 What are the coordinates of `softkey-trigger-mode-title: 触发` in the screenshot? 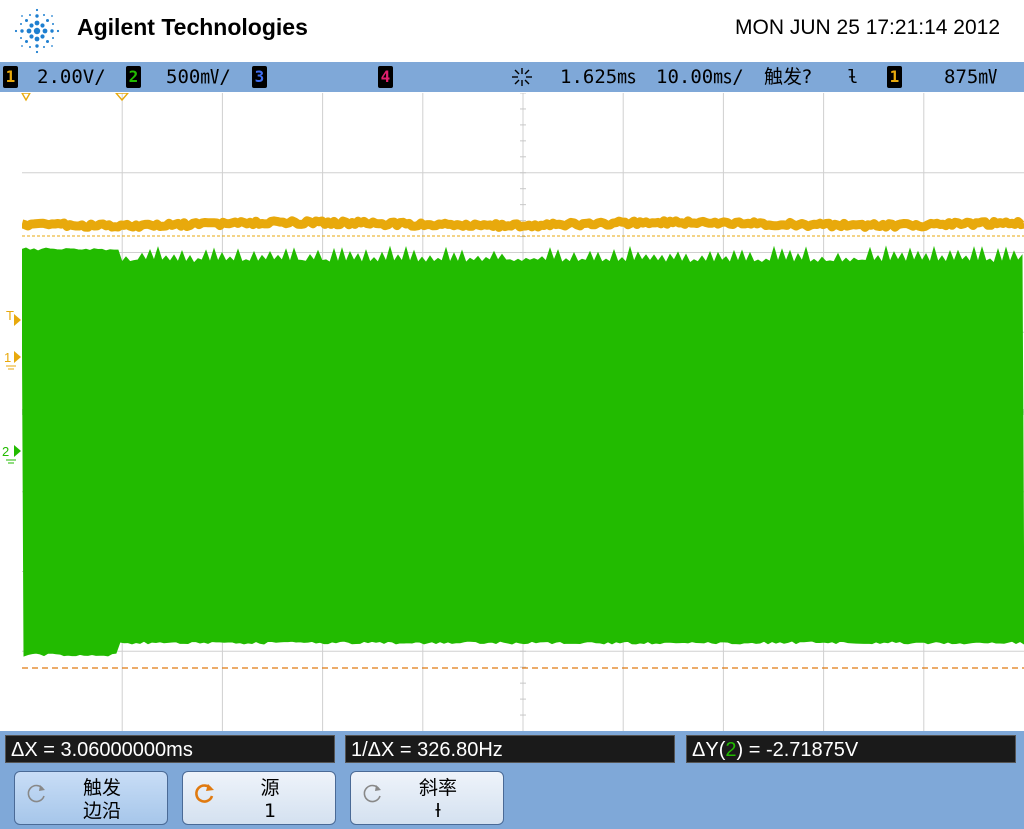 It's located at (102, 788).